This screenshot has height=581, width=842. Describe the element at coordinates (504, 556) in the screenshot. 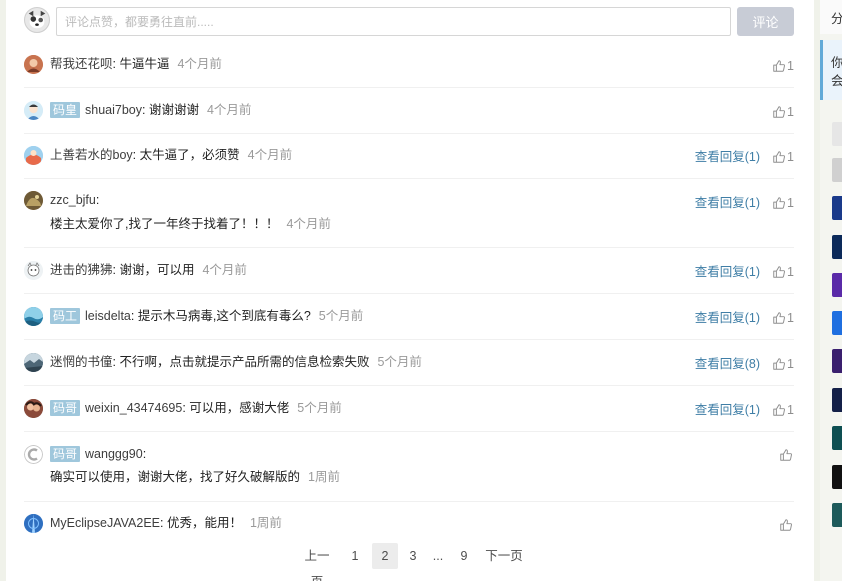

I see `next-page-link: 下一页` at that location.